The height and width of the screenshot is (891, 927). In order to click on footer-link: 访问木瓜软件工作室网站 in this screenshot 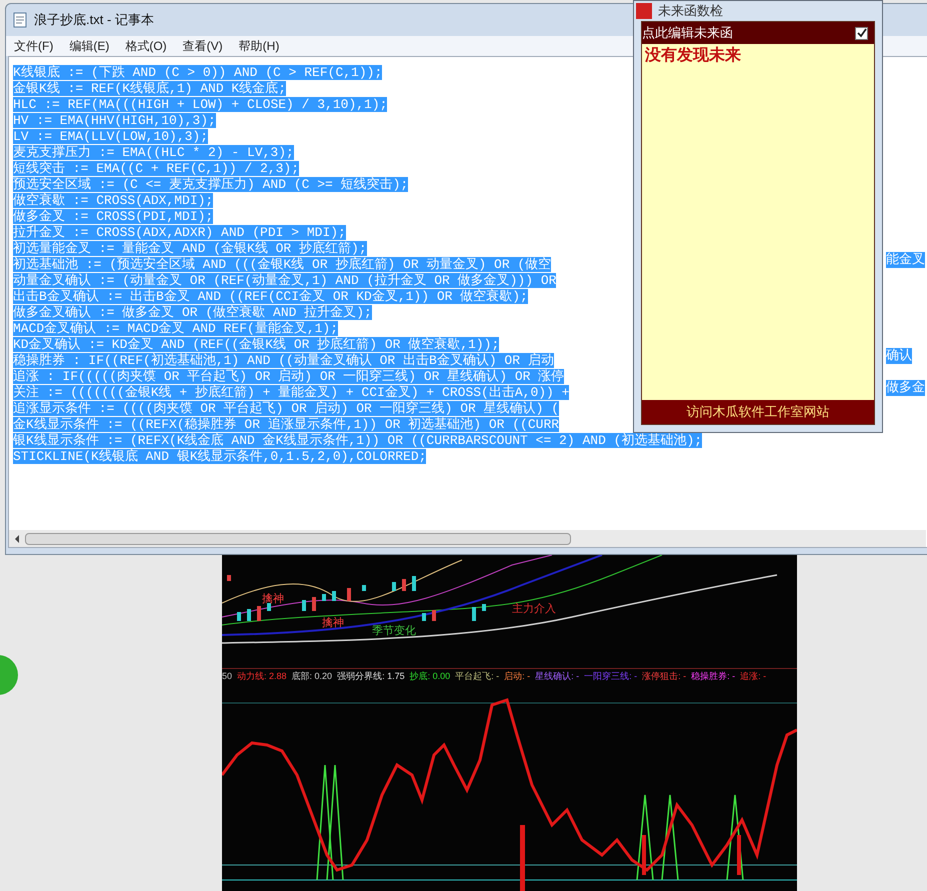, I will do `click(758, 412)`.